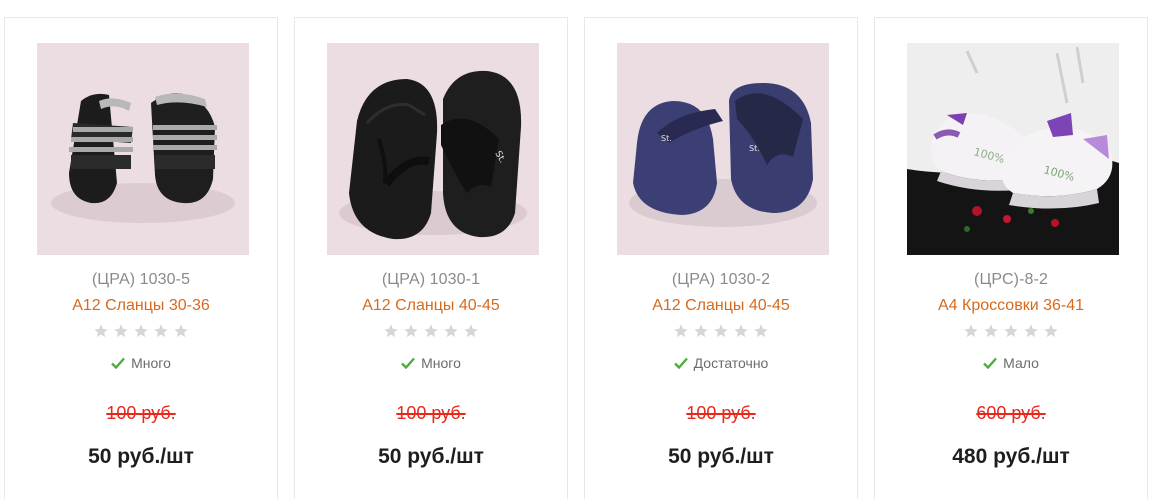 This screenshot has height=499, width=1160. I want to click on old-price: 600 руб., so click(1011, 413).